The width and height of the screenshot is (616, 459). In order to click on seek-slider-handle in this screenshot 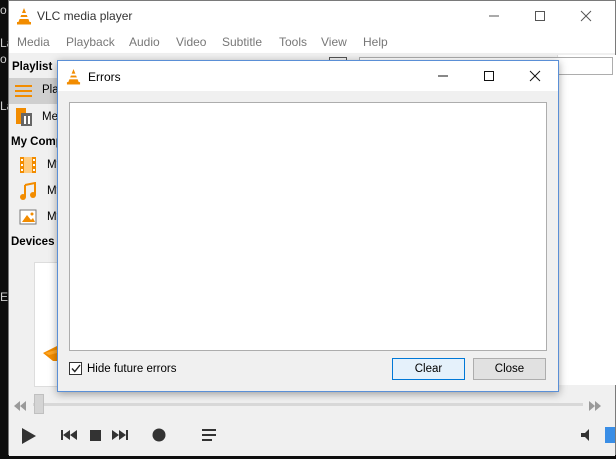, I will do `click(39, 404)`.